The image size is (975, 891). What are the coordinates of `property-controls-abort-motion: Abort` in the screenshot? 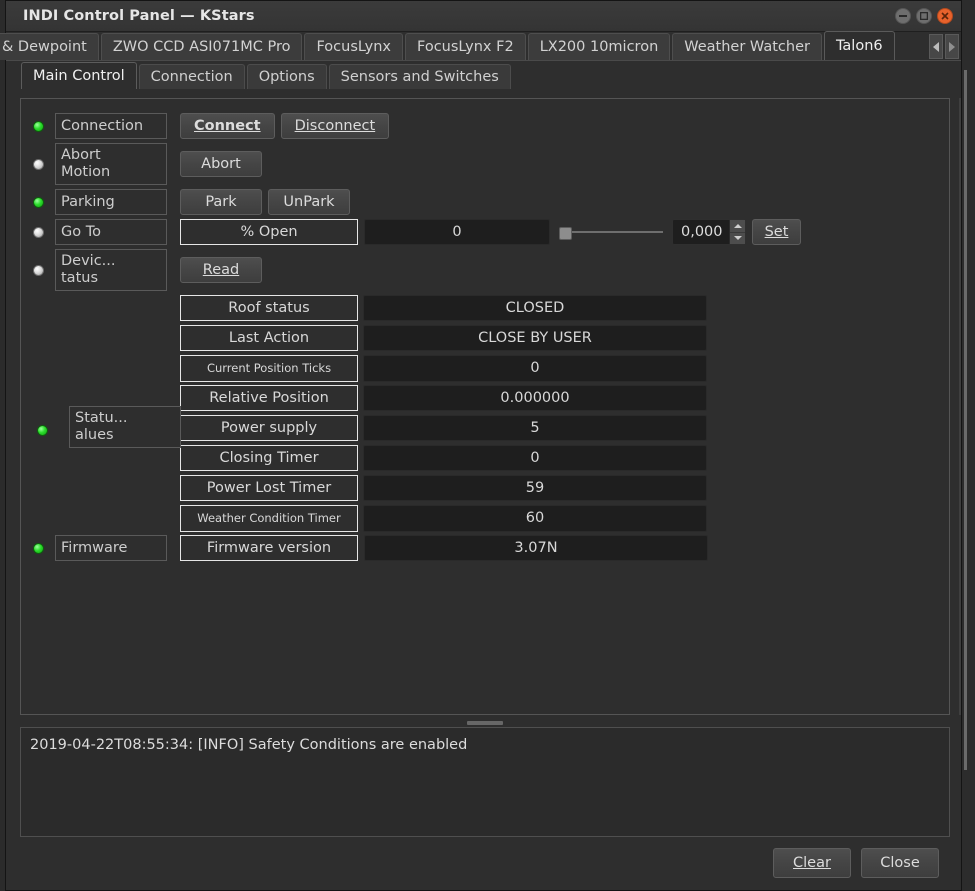 It's located at (221, 164).